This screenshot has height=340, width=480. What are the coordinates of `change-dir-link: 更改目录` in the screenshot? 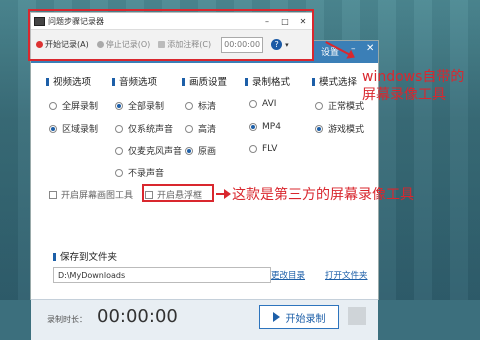 It's located at (288, 275).